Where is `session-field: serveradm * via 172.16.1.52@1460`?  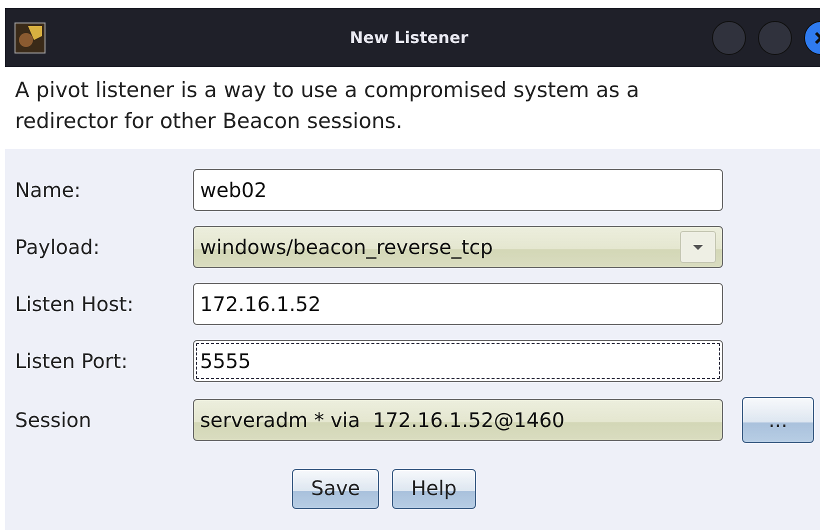
session-field: serveradm * via 172.16.1.52@1460 is located at coordinates (458, 420).